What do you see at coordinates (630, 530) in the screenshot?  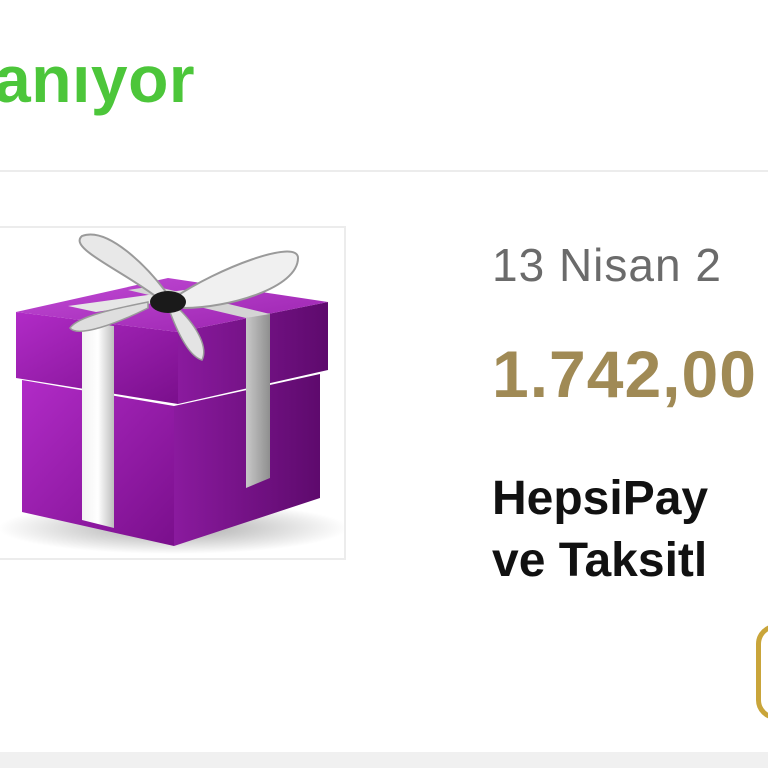 I see `order-title: HepsiPay ve Taksitl` at bounding box center [630, 530].